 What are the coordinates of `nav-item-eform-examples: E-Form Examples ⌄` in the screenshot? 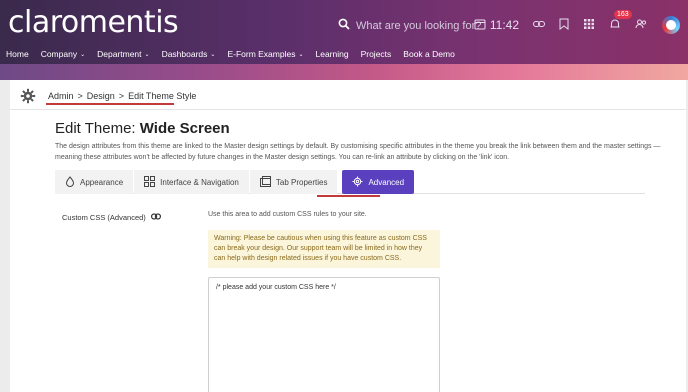 It's located at (265, 54).